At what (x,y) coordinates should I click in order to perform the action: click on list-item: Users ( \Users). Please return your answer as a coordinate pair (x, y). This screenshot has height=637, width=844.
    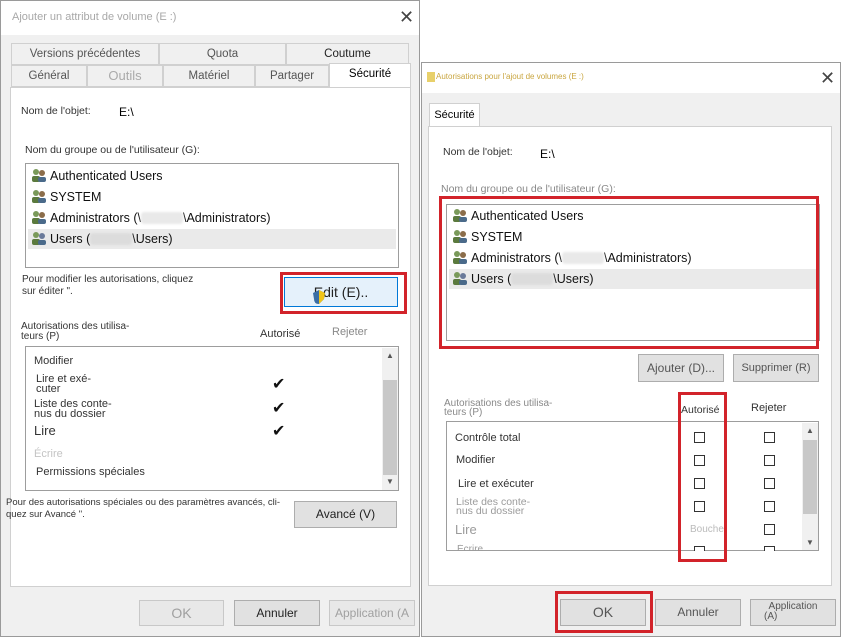
    Looking at the image, I should click on (212, 239).